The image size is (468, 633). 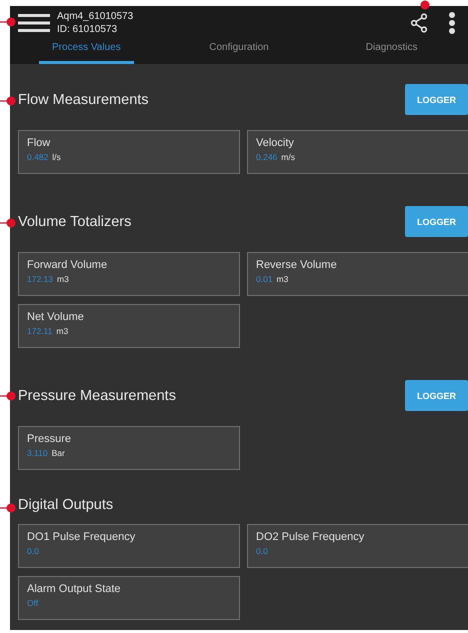 I want to click on section-title: Digital Outputs, so click(x=66, y=505).